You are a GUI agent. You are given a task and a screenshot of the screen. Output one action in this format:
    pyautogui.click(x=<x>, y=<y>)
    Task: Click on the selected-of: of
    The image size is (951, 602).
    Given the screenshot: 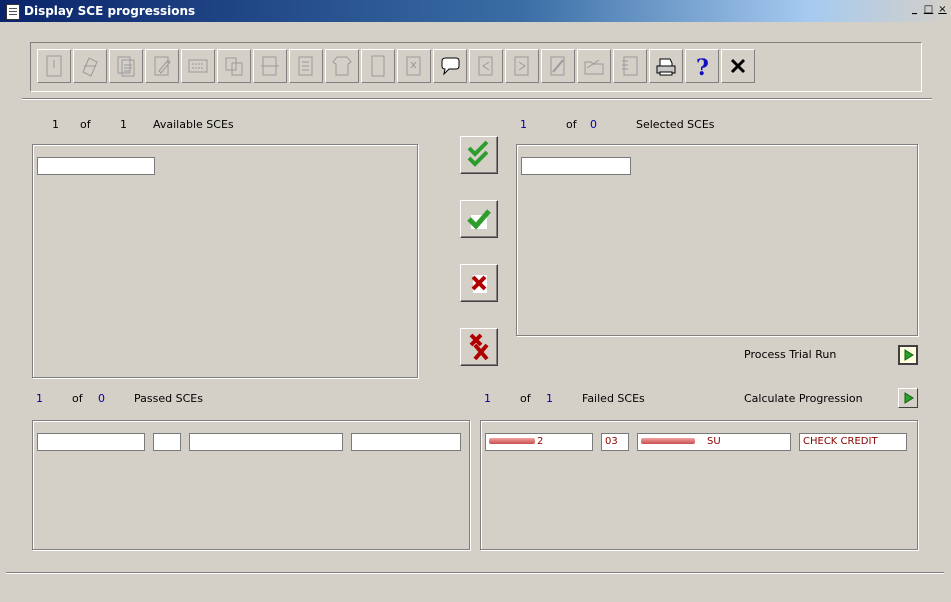 What is the action you would take?
    pyautogui.click(x=571, y=124)
    